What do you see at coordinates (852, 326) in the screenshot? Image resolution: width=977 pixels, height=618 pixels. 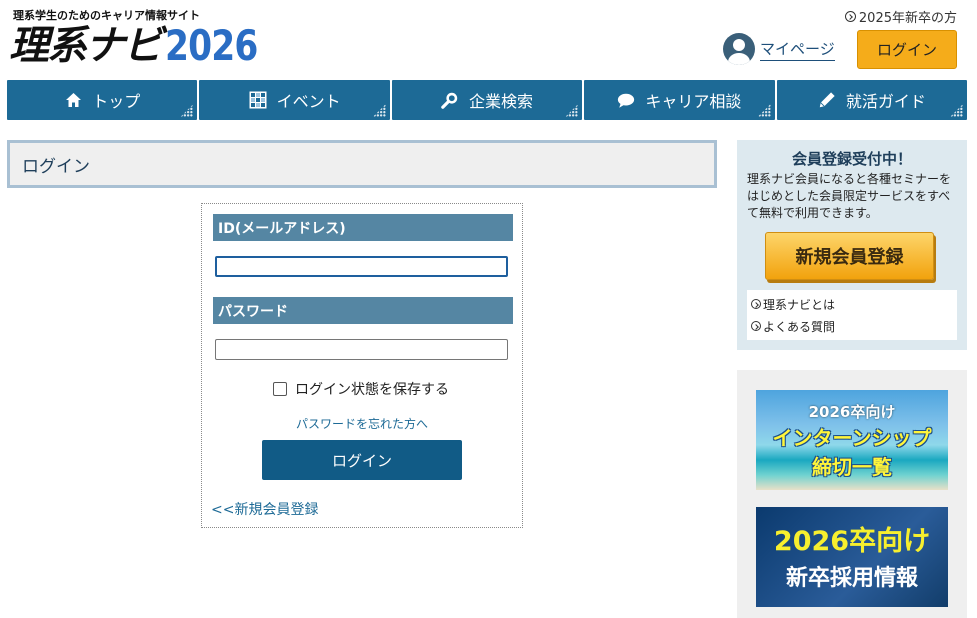 I see `faq-link: よくある質問` at bounding box center [852, 326].